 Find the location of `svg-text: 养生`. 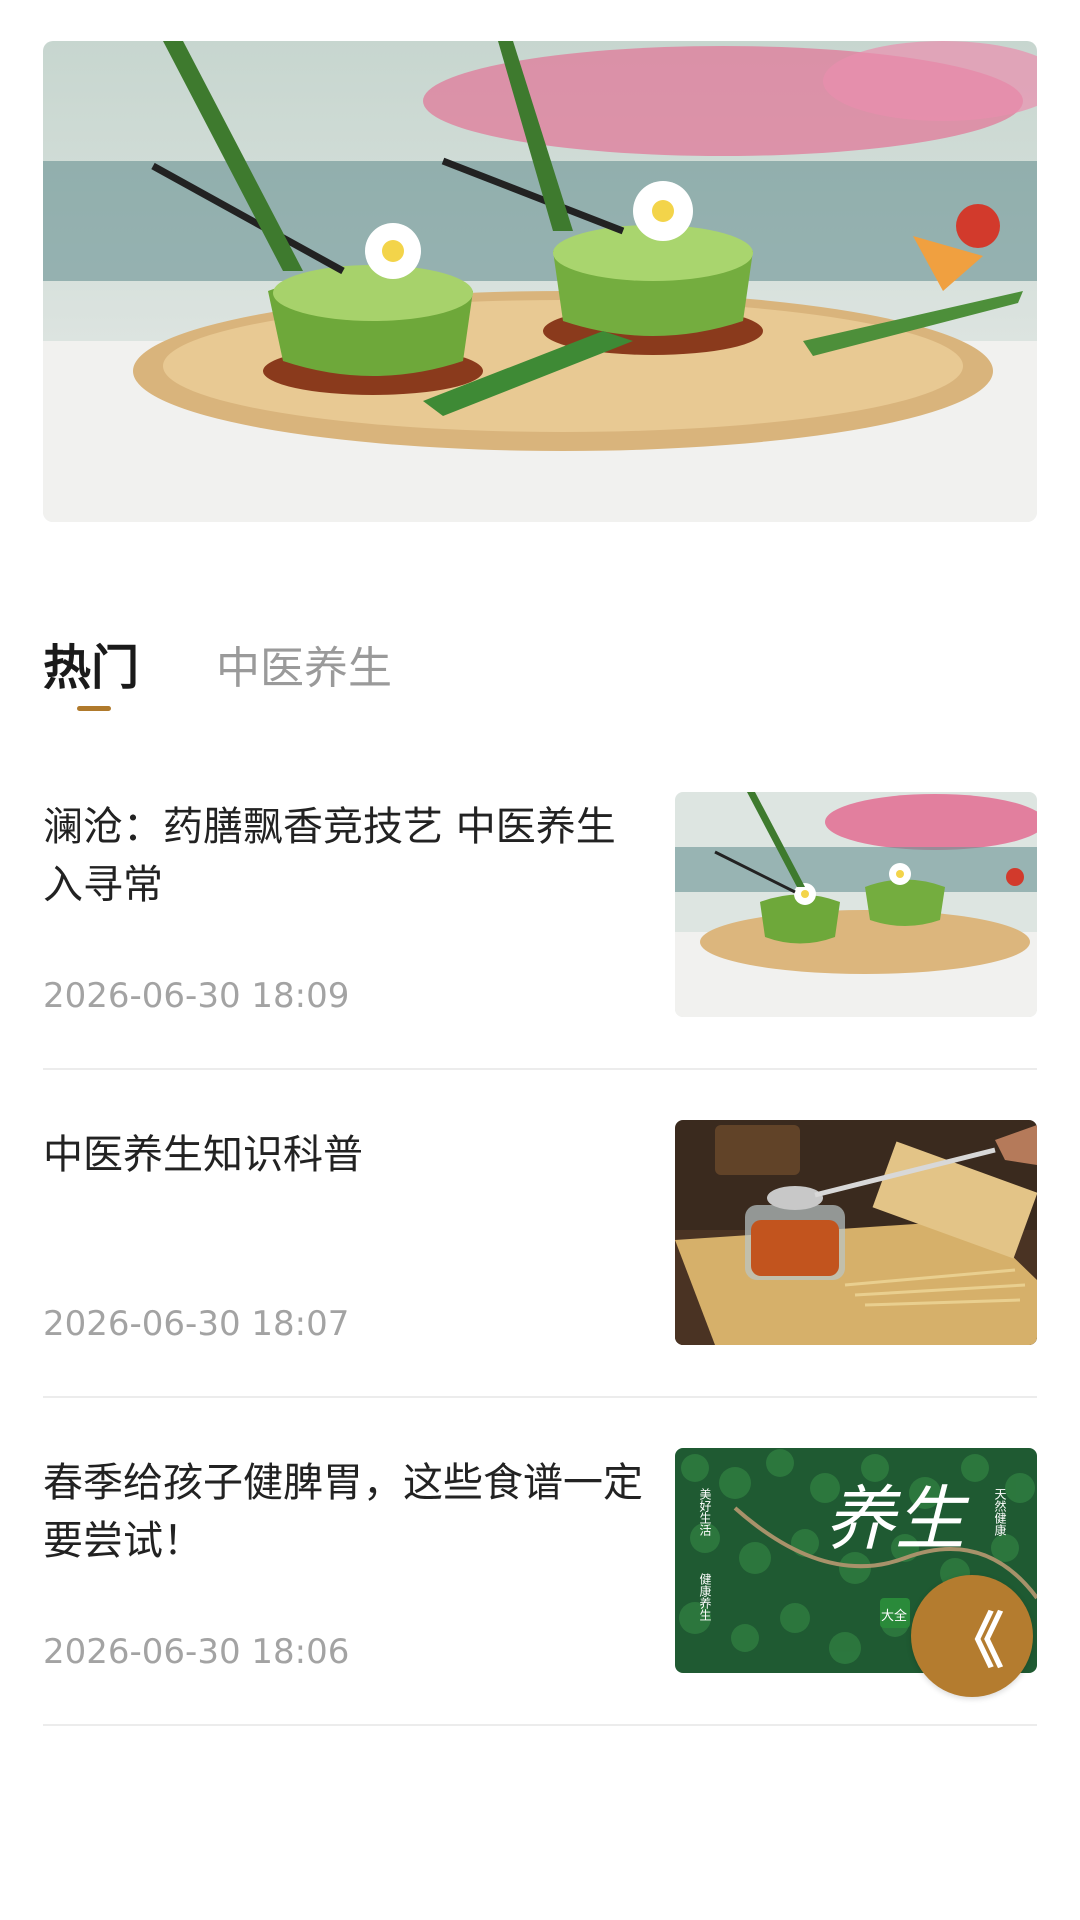

svg-text: 养生 is located at coordinates (897, 1519).